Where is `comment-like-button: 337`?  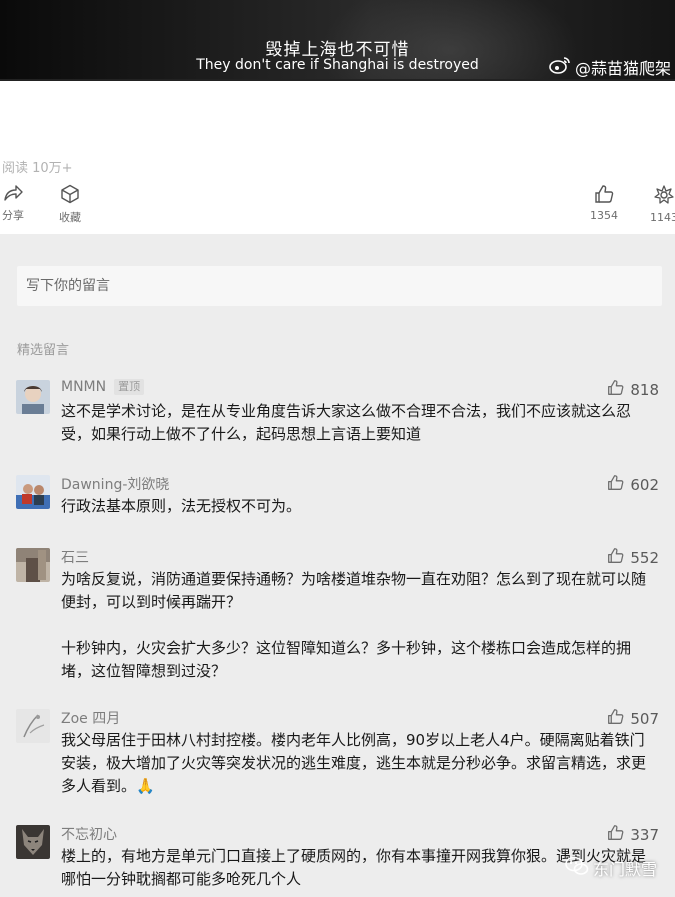
comment-like-button: 337 is located at coordinates (633, 834).